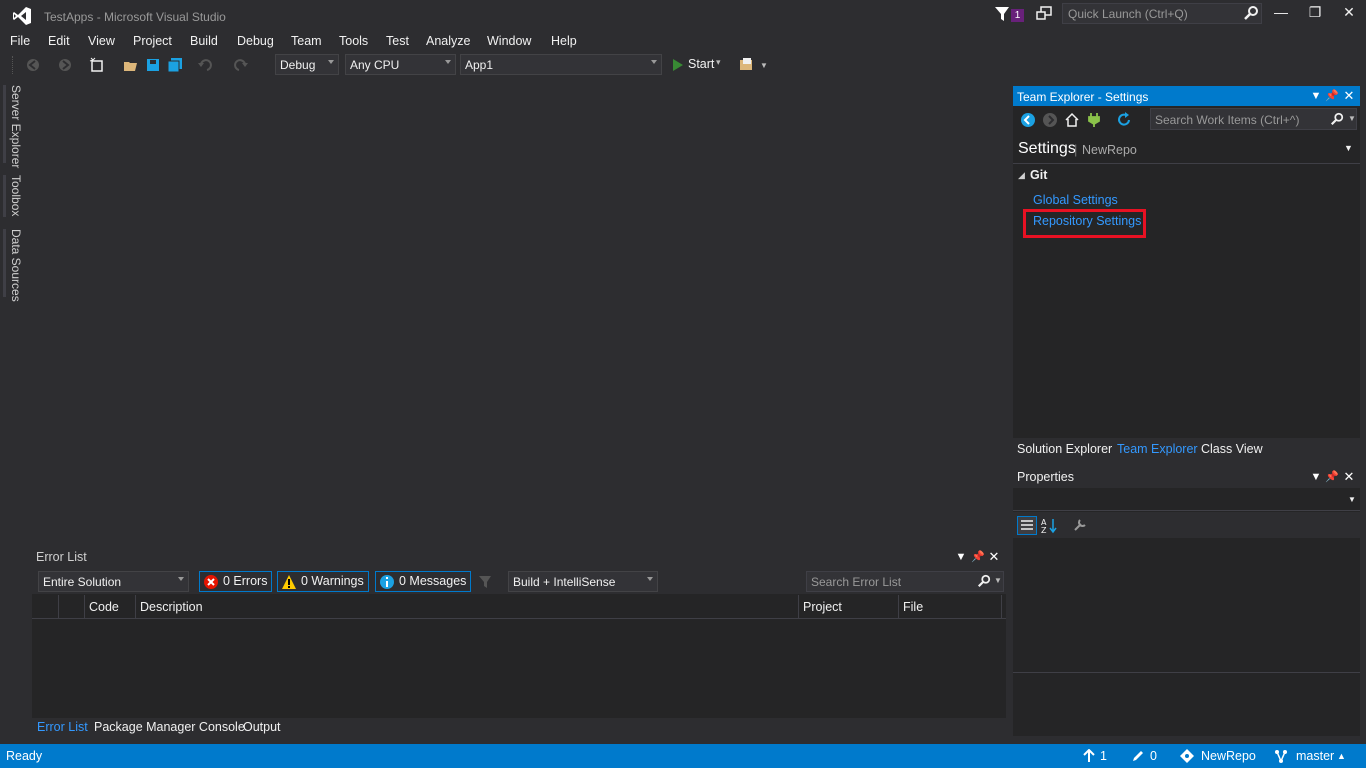 The height and width of the screenshot is (768, 1366). What do you see at coordinates (1138, 756) in the screenshot?
I see `pencil-icon` at bounding box center [1138, 756].